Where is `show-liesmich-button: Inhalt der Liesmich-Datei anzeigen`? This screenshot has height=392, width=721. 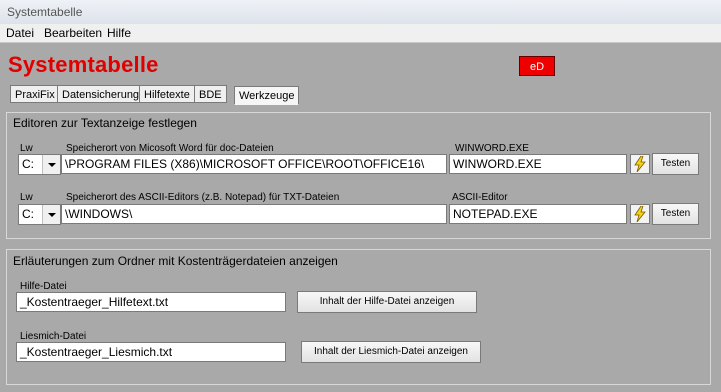 show-liesmich-button: Inhalt der Liesmich-Datei anzeigen is located at coordinates (391, 352).